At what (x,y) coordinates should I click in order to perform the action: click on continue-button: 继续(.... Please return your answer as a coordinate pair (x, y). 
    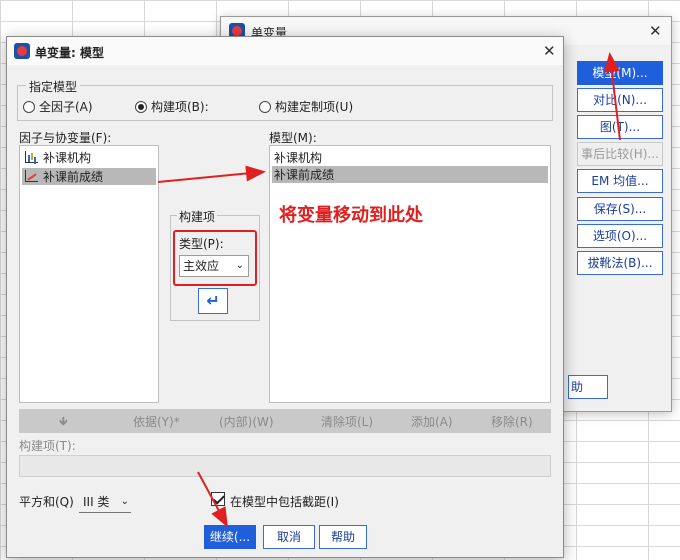
    Looking at the image, I should click on (230, 537).